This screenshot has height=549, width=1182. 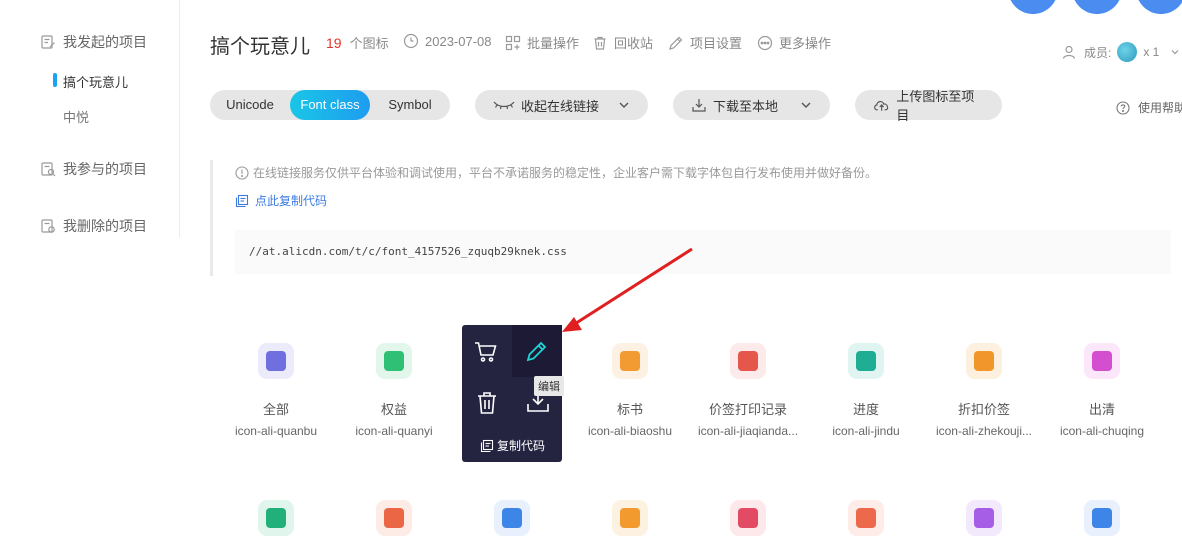 I want to click on icon-card: 权益 icon-ali-quanyi, so click(x=394, y=390).